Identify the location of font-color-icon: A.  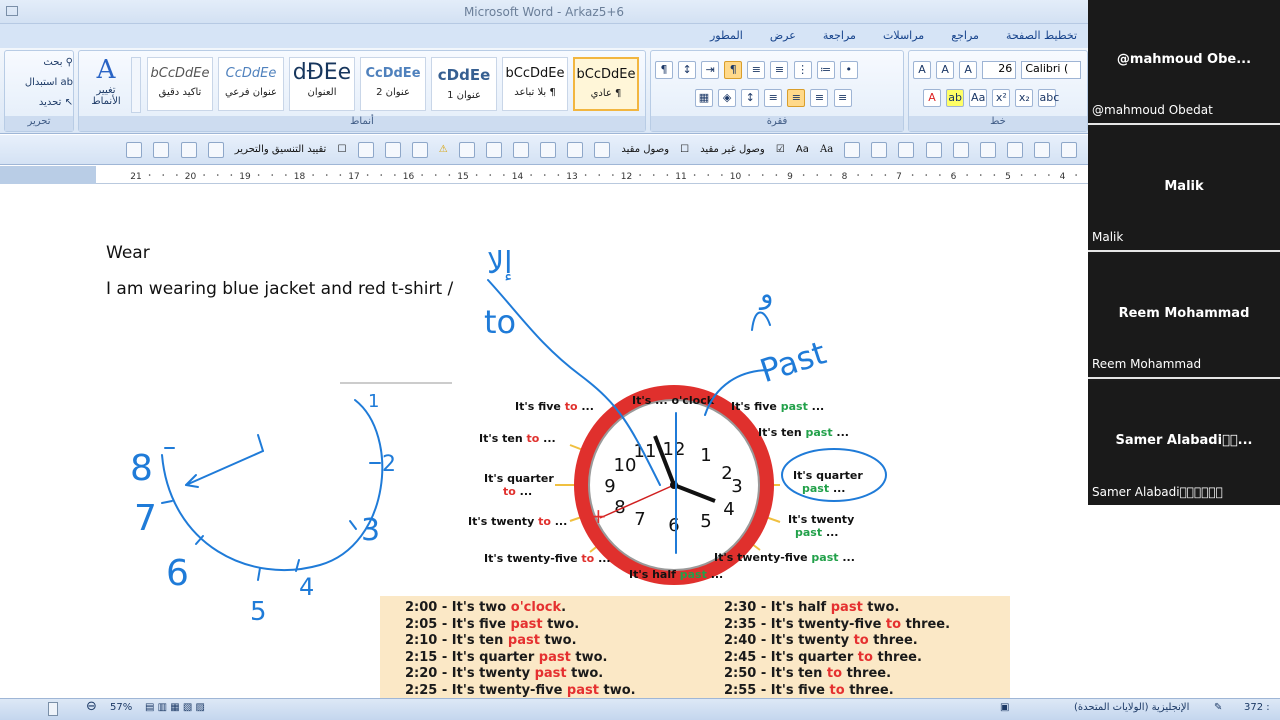
(932, 97).